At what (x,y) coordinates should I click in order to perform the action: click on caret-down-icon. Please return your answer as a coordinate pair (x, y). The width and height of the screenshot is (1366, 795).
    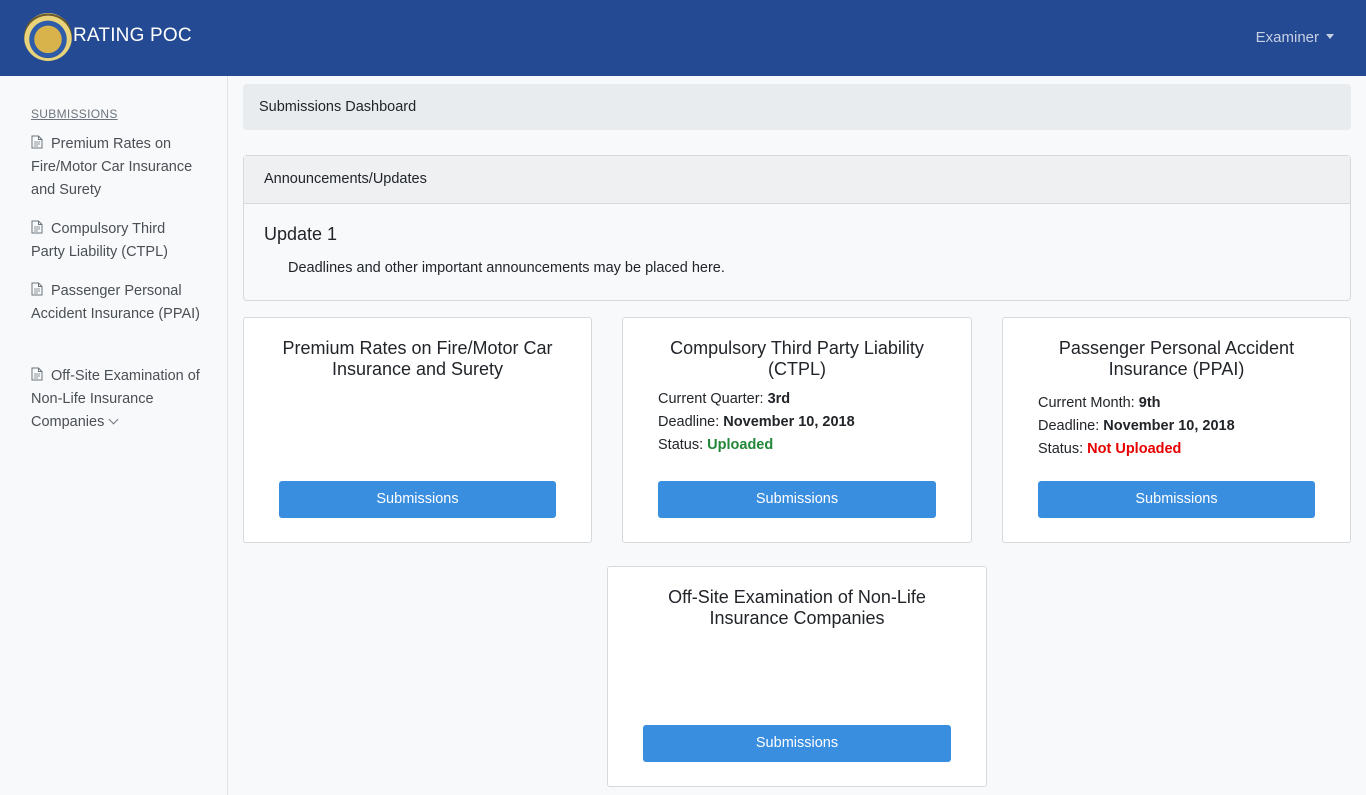
    Looking at the image, I should click on (1330, 36).